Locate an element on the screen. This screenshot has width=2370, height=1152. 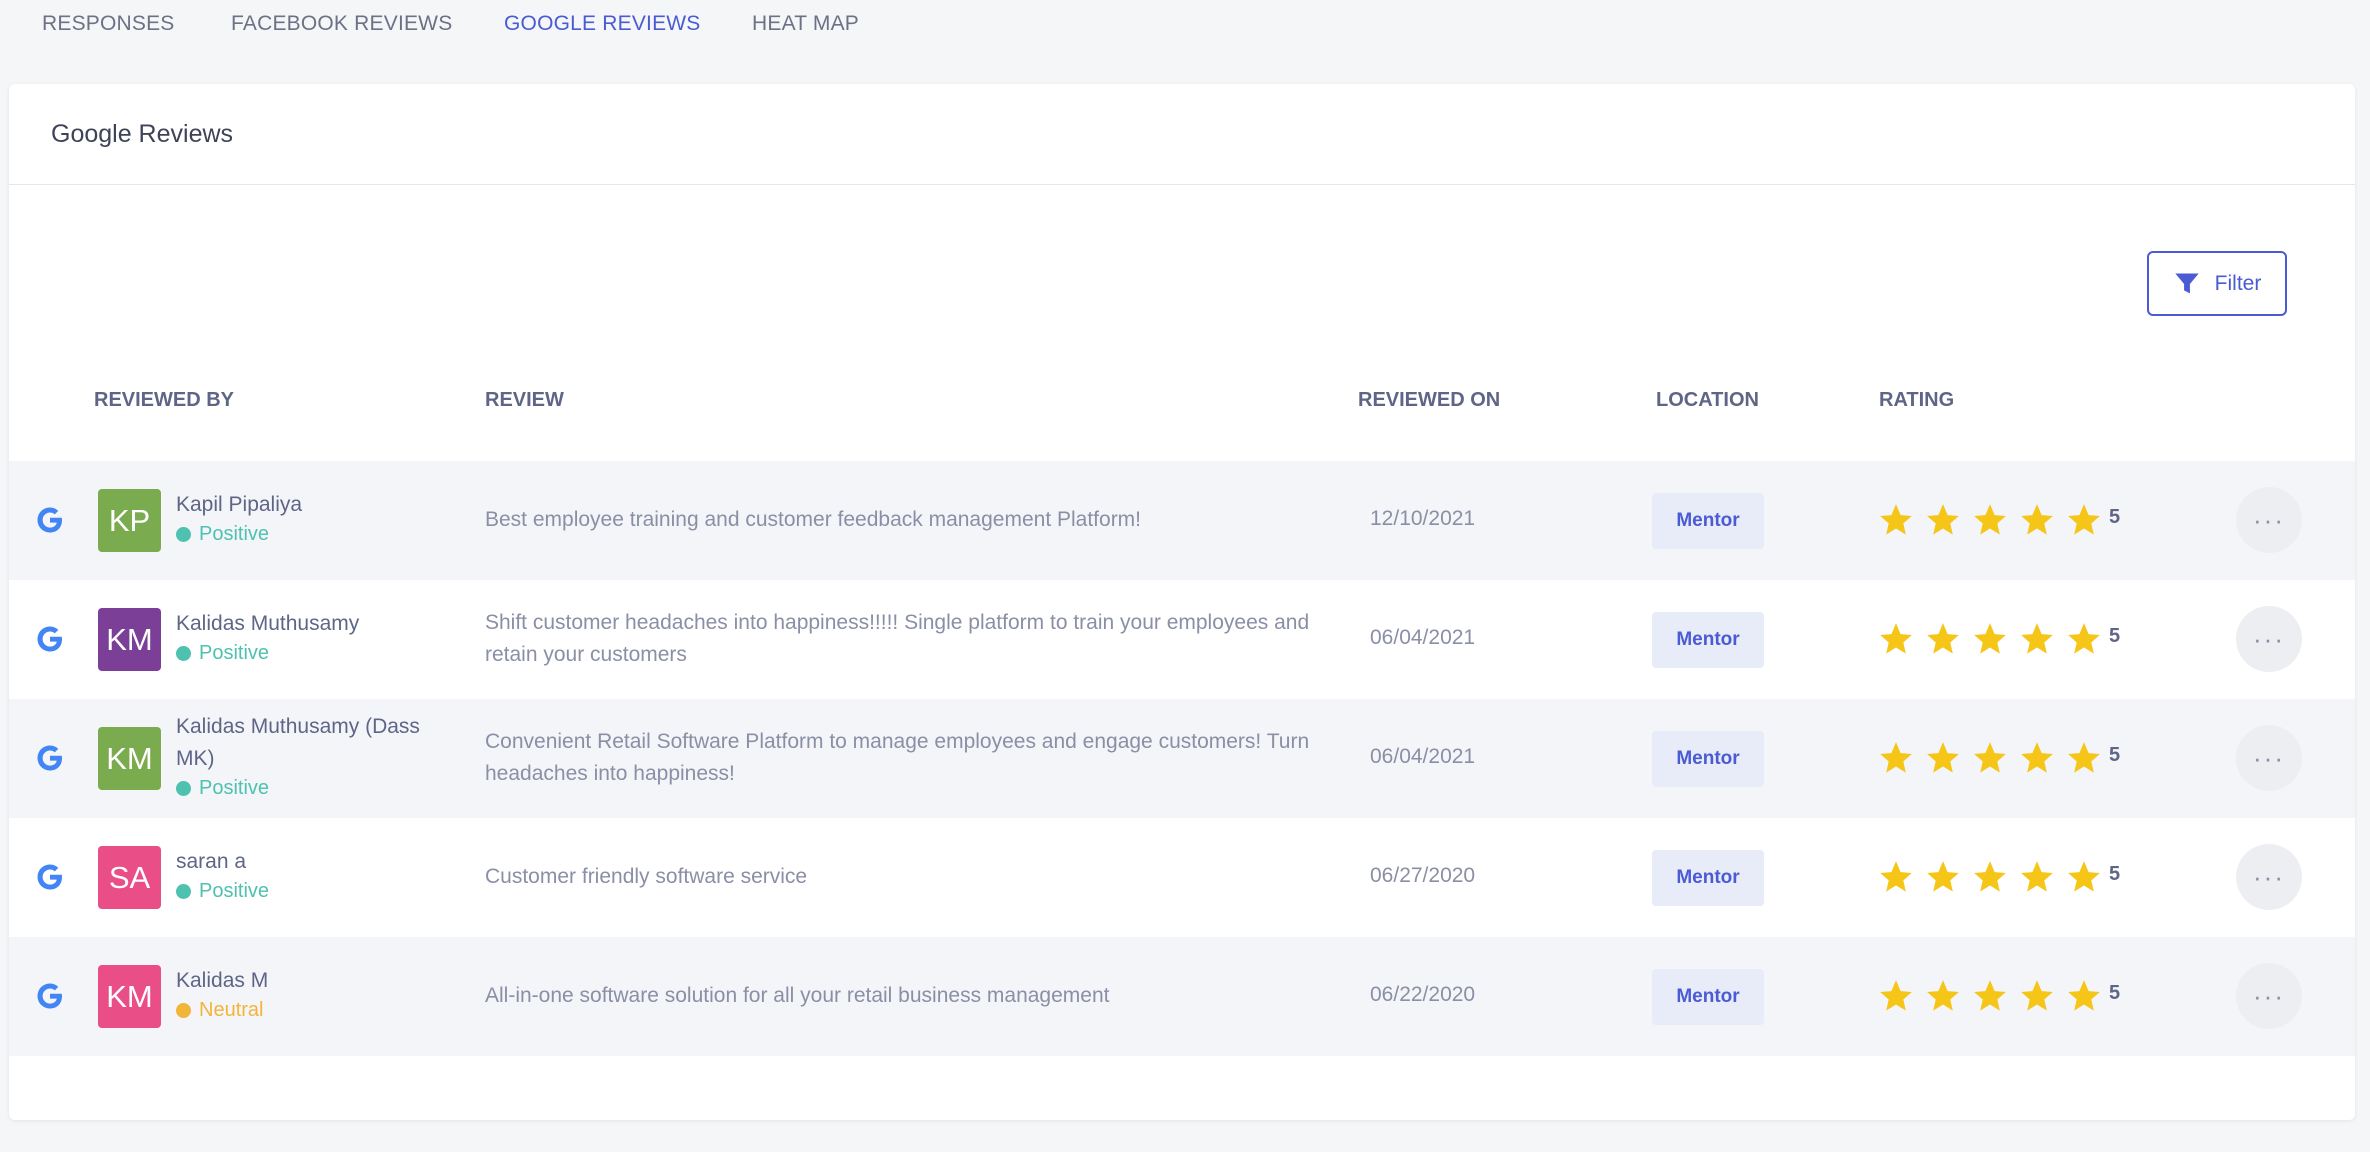
review-date: 06/22/2020 is located at coordinates (1423, 994).